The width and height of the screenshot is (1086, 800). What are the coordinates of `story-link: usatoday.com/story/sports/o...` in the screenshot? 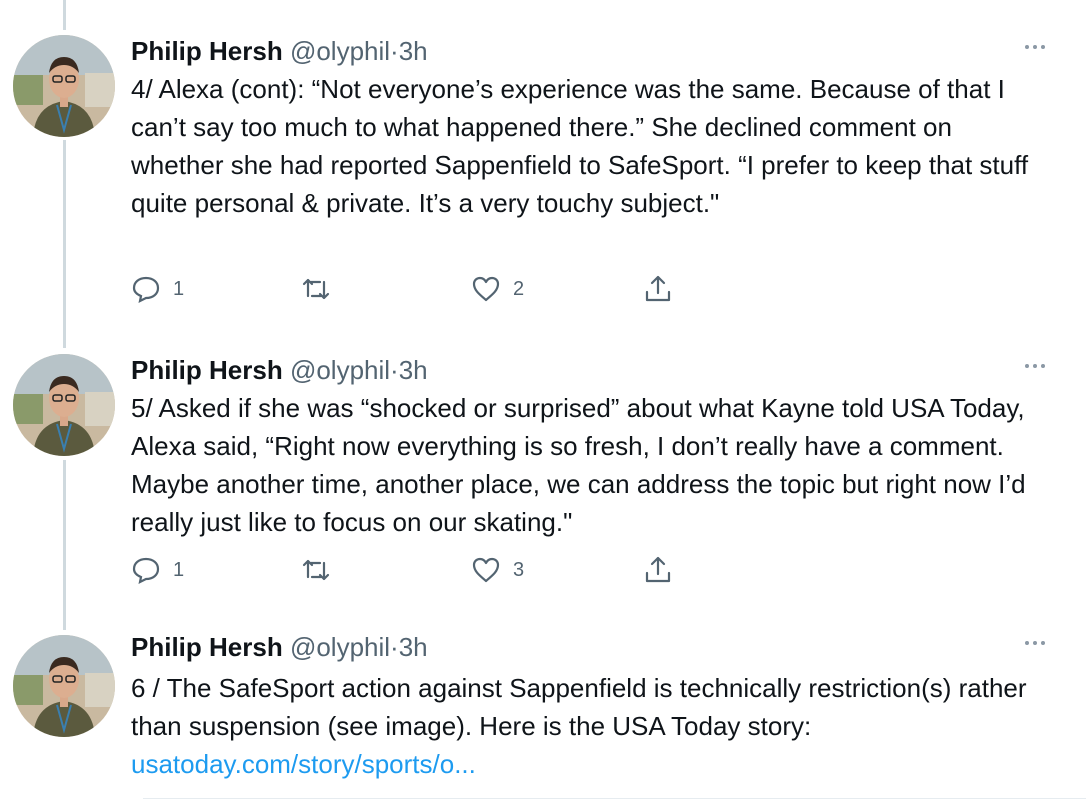 It's located at (303, 764).